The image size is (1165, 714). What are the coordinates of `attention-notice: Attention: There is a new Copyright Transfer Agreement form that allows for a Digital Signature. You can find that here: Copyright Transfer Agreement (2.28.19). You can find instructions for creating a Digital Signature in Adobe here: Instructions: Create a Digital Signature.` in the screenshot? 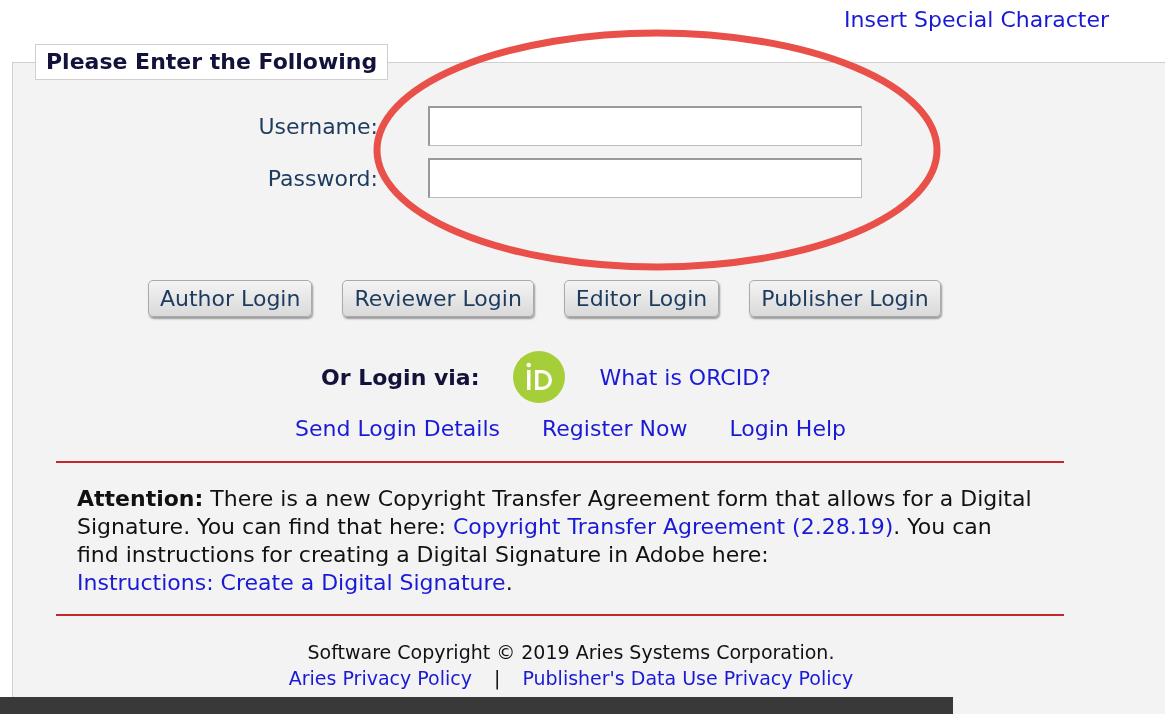 It's located at (554, 541).